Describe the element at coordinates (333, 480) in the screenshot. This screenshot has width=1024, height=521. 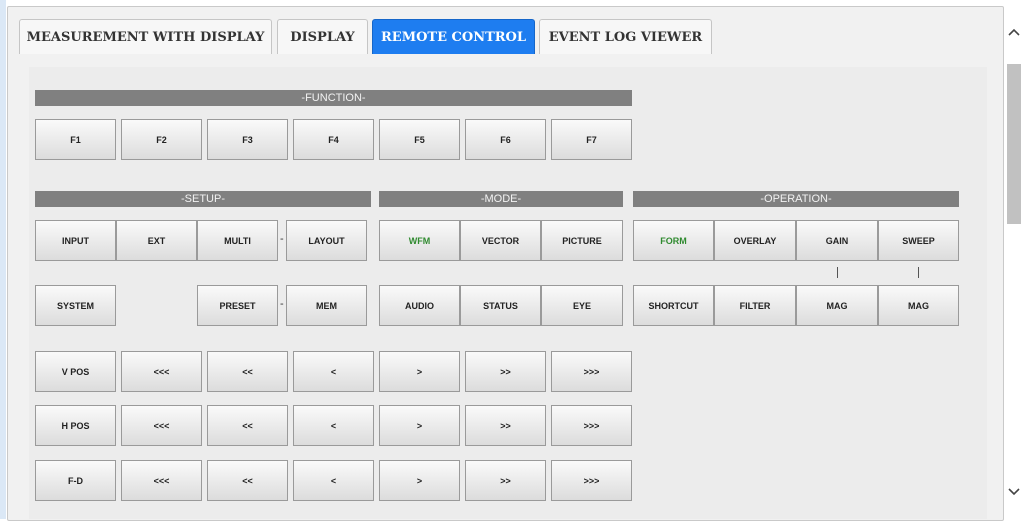
I see `f-d-left-1-button: <` at that location.